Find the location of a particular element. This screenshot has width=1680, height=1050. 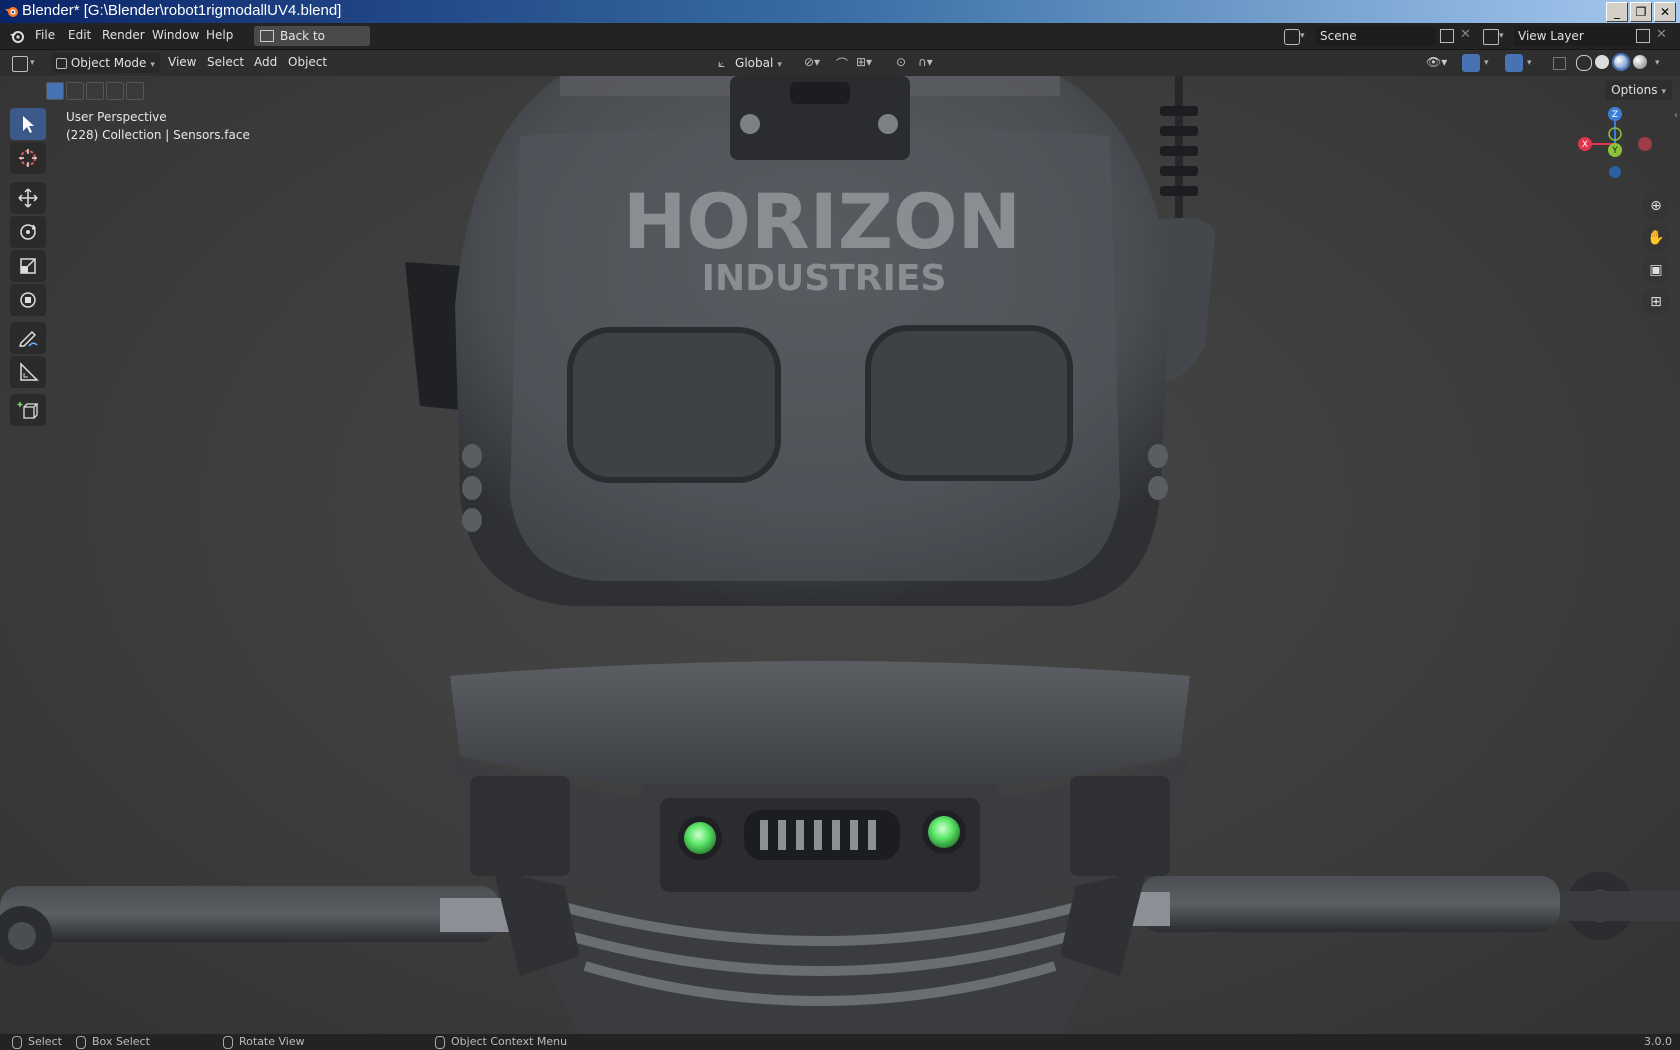

maximize-button: ❐ is located at coordinates (1641, 12).